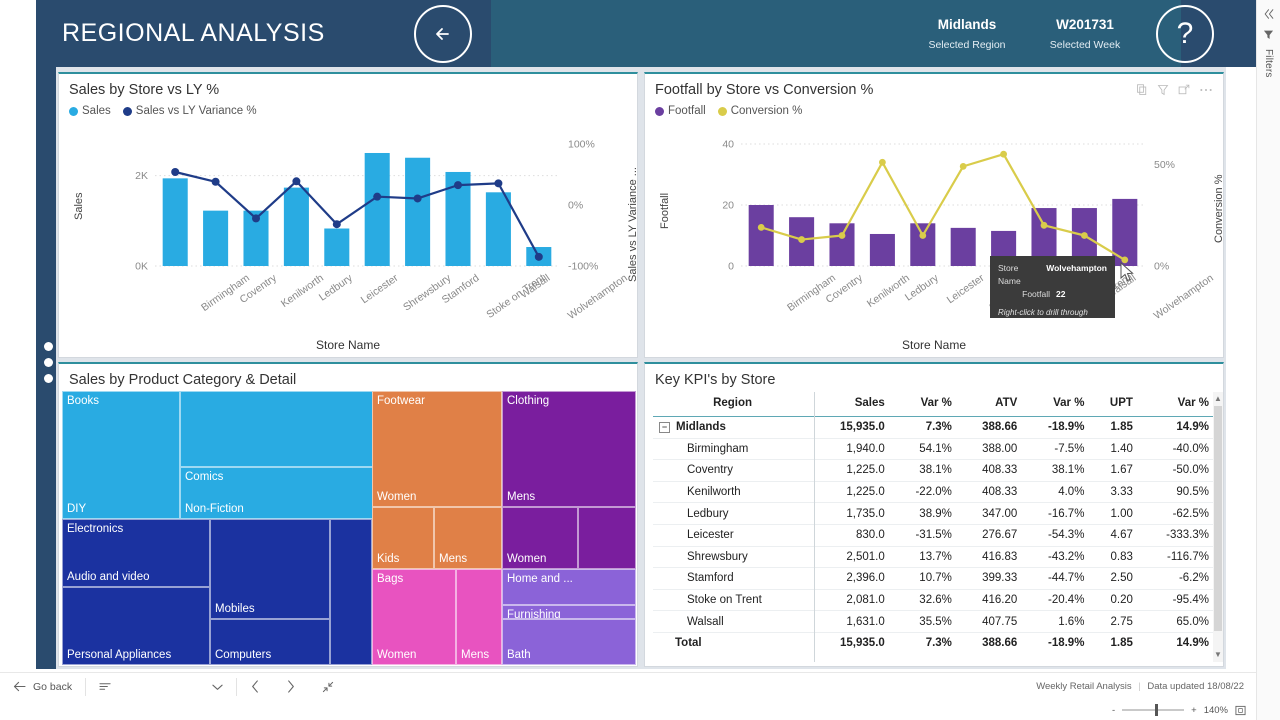  I want to click on legend-item-conversion: Conversion %, so click(759, 111).